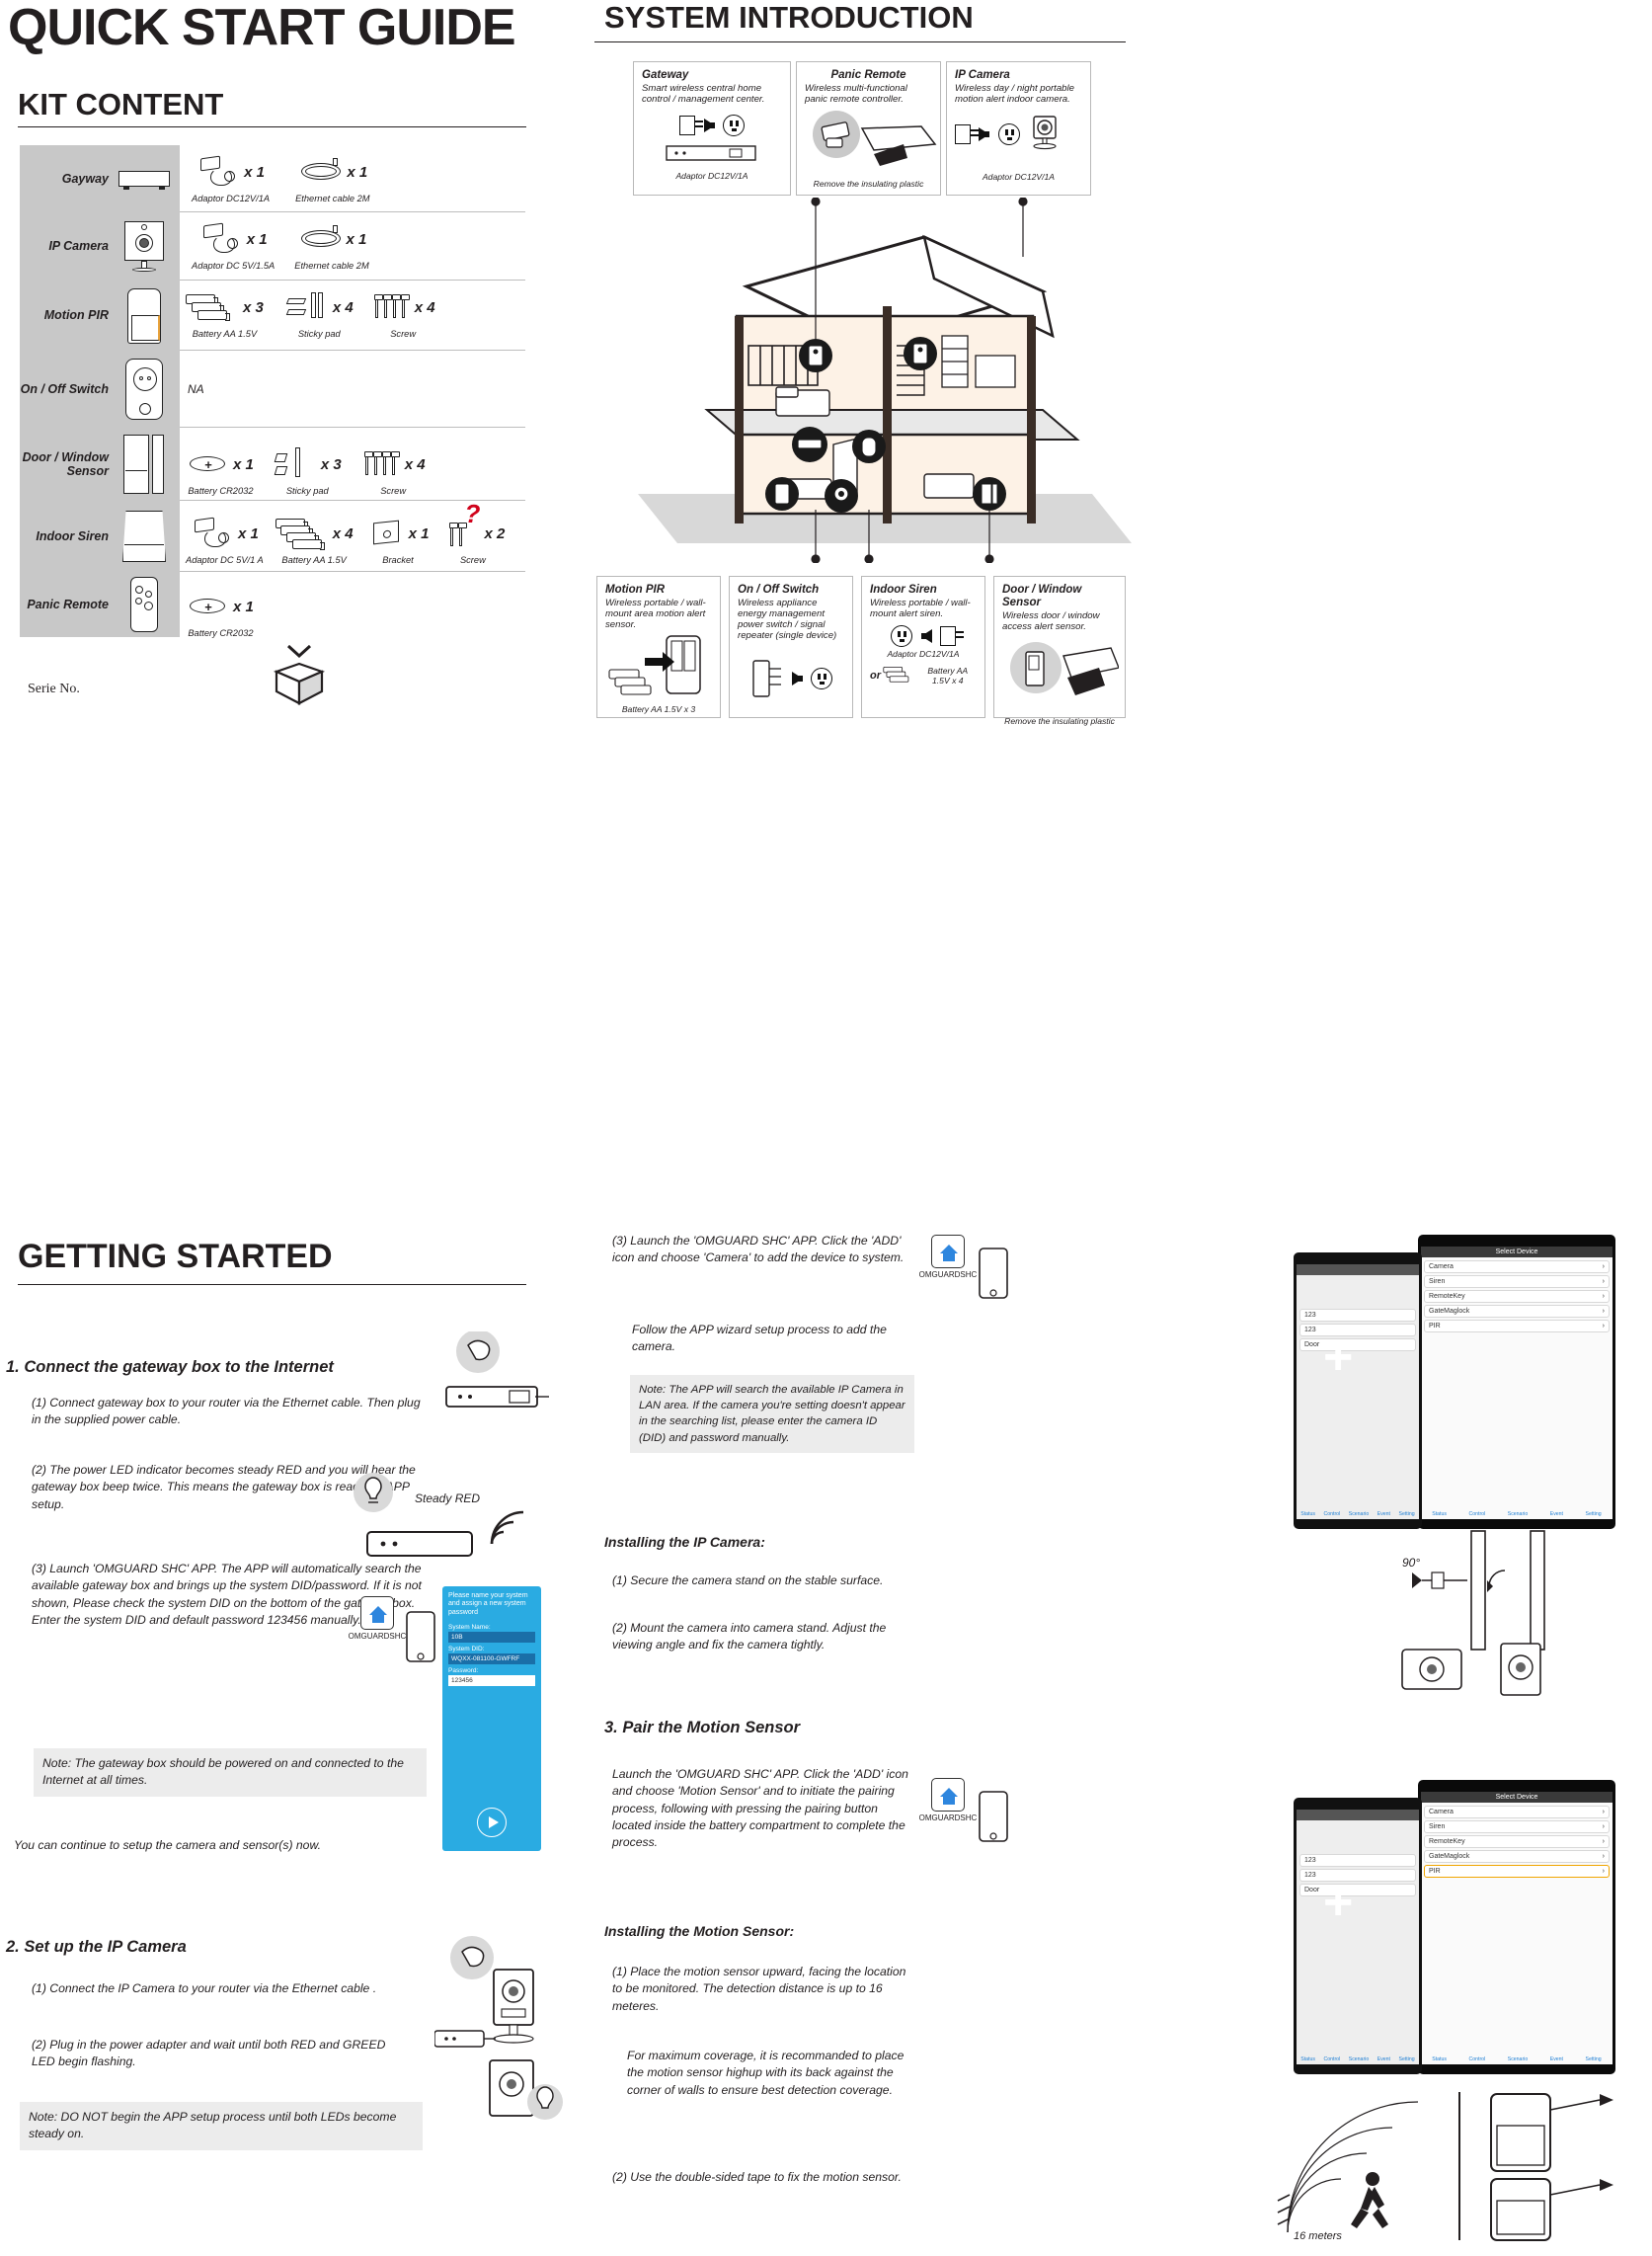 Image resolution: width=1652 pixels, height=2256 pixels. Describe the element at coordinates (221, 470) in the screenshot. I see `list-item: + x 1 Battery CR2032` at that location.